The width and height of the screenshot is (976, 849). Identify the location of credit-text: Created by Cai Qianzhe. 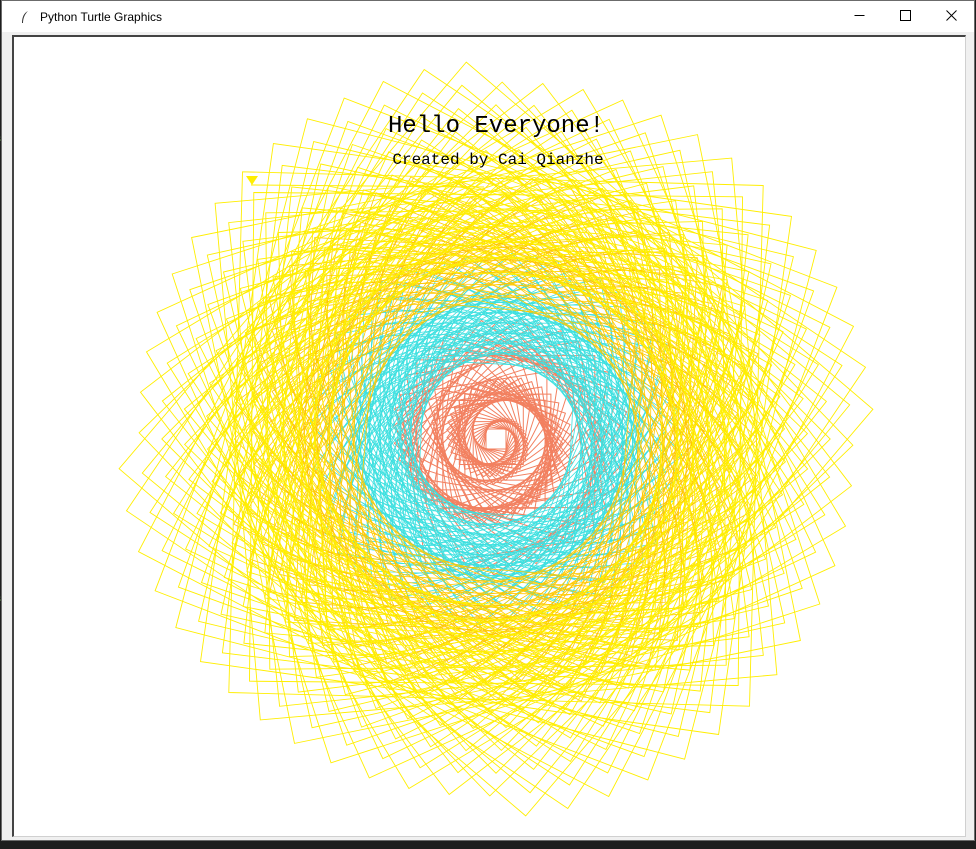
(498, 160).